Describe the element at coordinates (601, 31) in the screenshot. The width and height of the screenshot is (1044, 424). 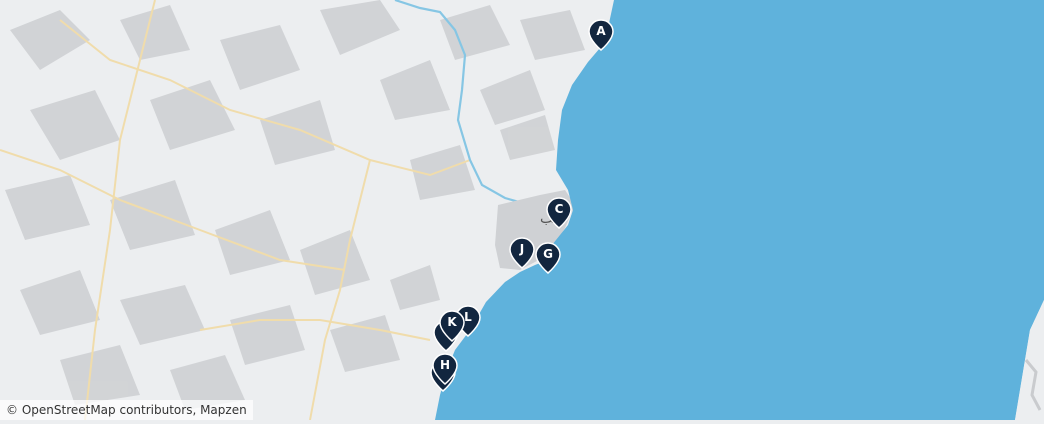
I see `marker-label: A` at that location.